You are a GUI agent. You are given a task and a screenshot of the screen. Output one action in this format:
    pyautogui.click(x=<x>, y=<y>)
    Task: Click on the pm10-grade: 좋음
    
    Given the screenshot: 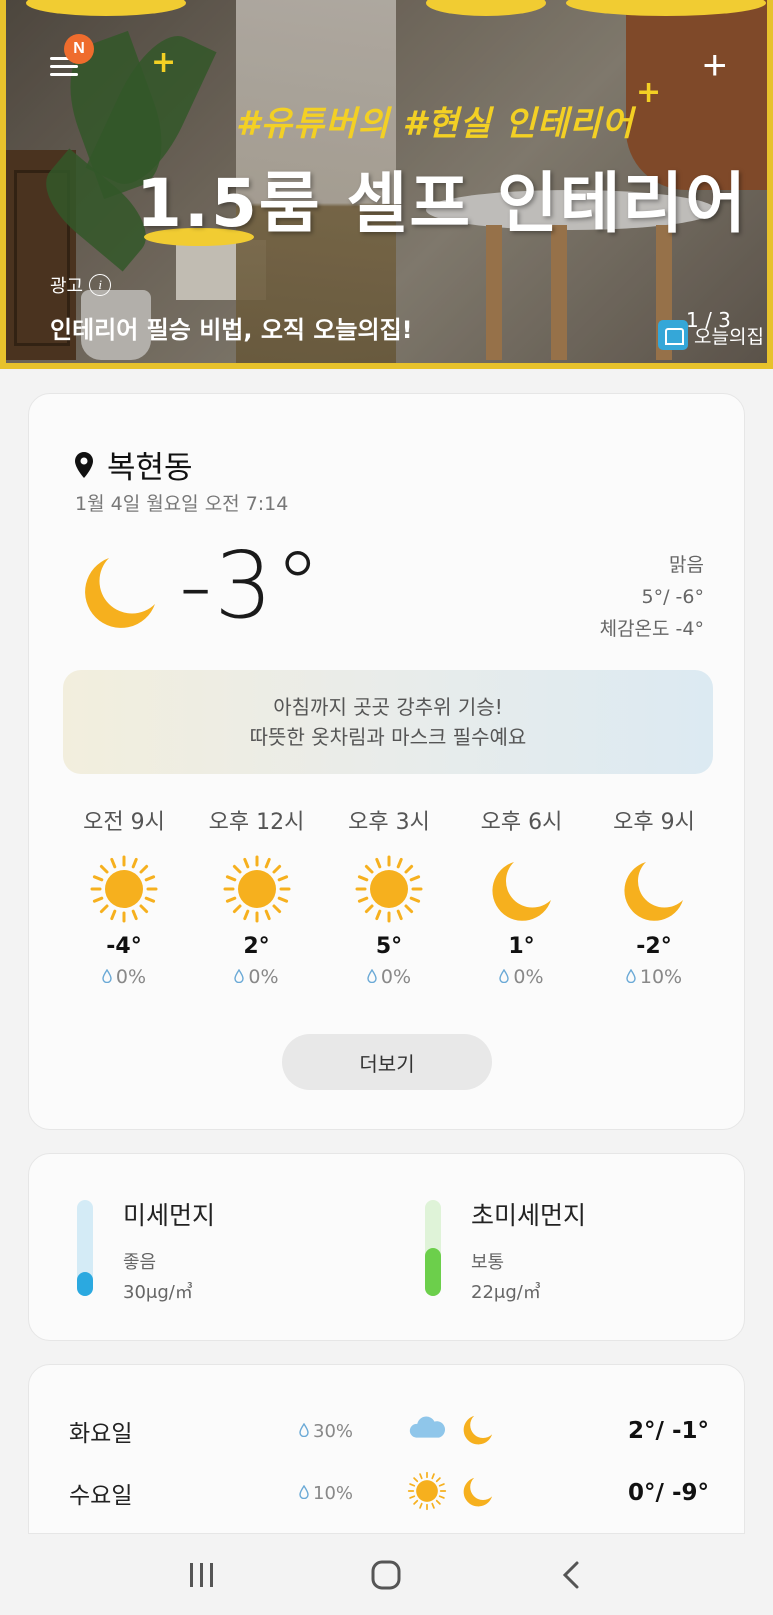 What is the action you would take?
    pyautogui.click(x=140, y=1262)
    